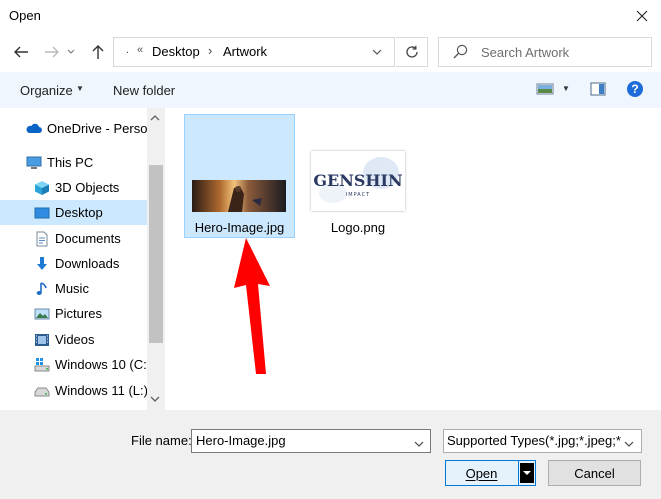 Image resolution: width=661 pixels, height=499 pixels. I want to click on logo-subtext: IMPACT, so click(358, 195).